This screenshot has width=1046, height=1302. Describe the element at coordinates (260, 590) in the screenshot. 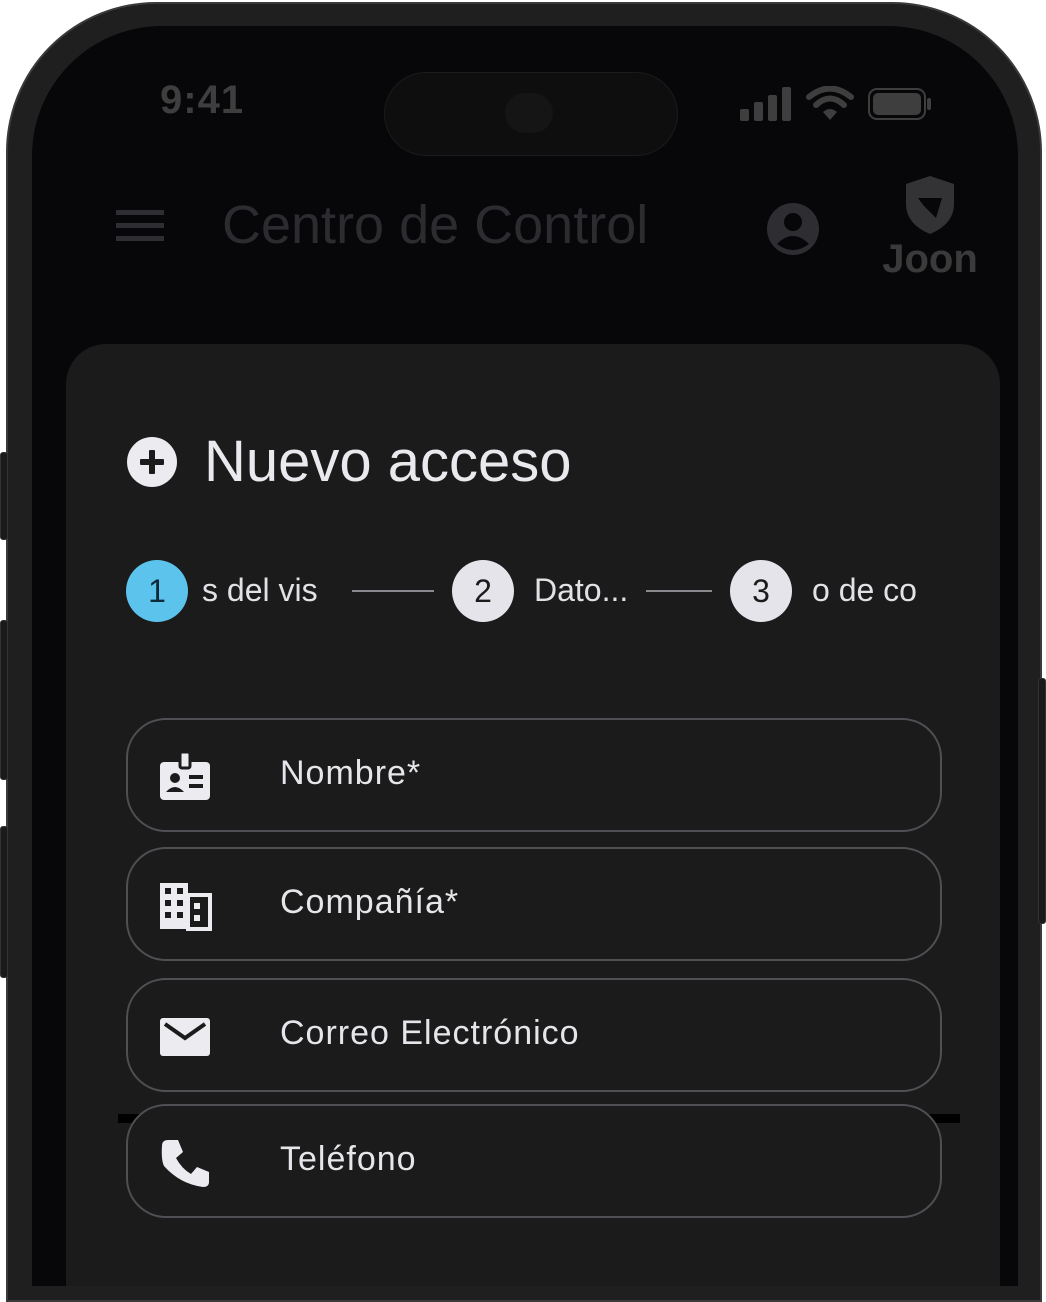

I see `step-1-label: s del vis` at that location.